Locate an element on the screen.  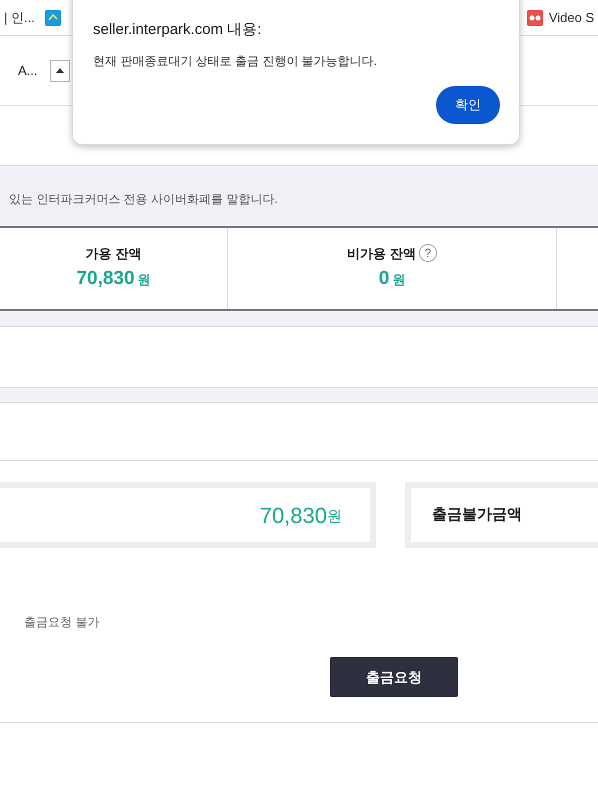
balance-amount: 0 is located at coordinates (384, 279).